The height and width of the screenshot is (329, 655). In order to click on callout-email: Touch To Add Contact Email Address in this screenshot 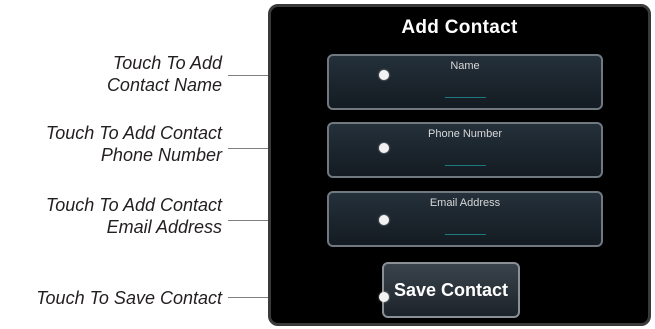, I will do `click(134, 216)`.